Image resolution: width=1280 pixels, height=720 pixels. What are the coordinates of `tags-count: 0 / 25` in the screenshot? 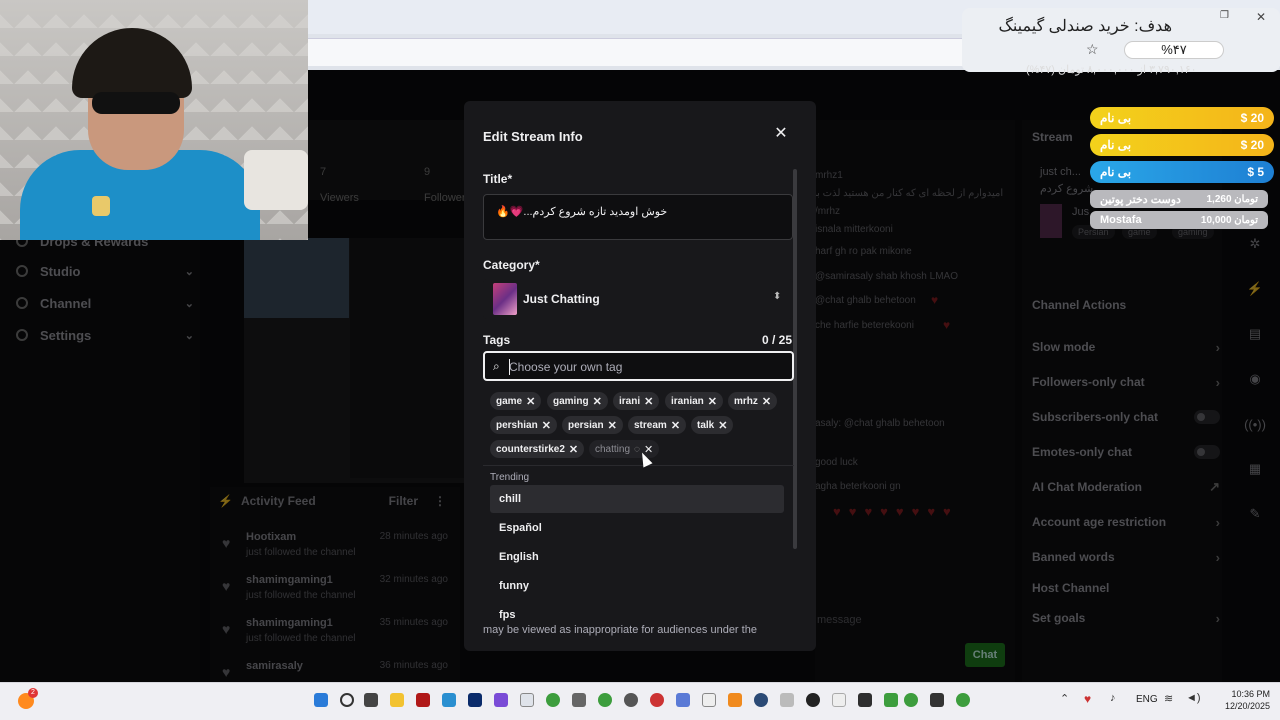 It's located at (777, 340).